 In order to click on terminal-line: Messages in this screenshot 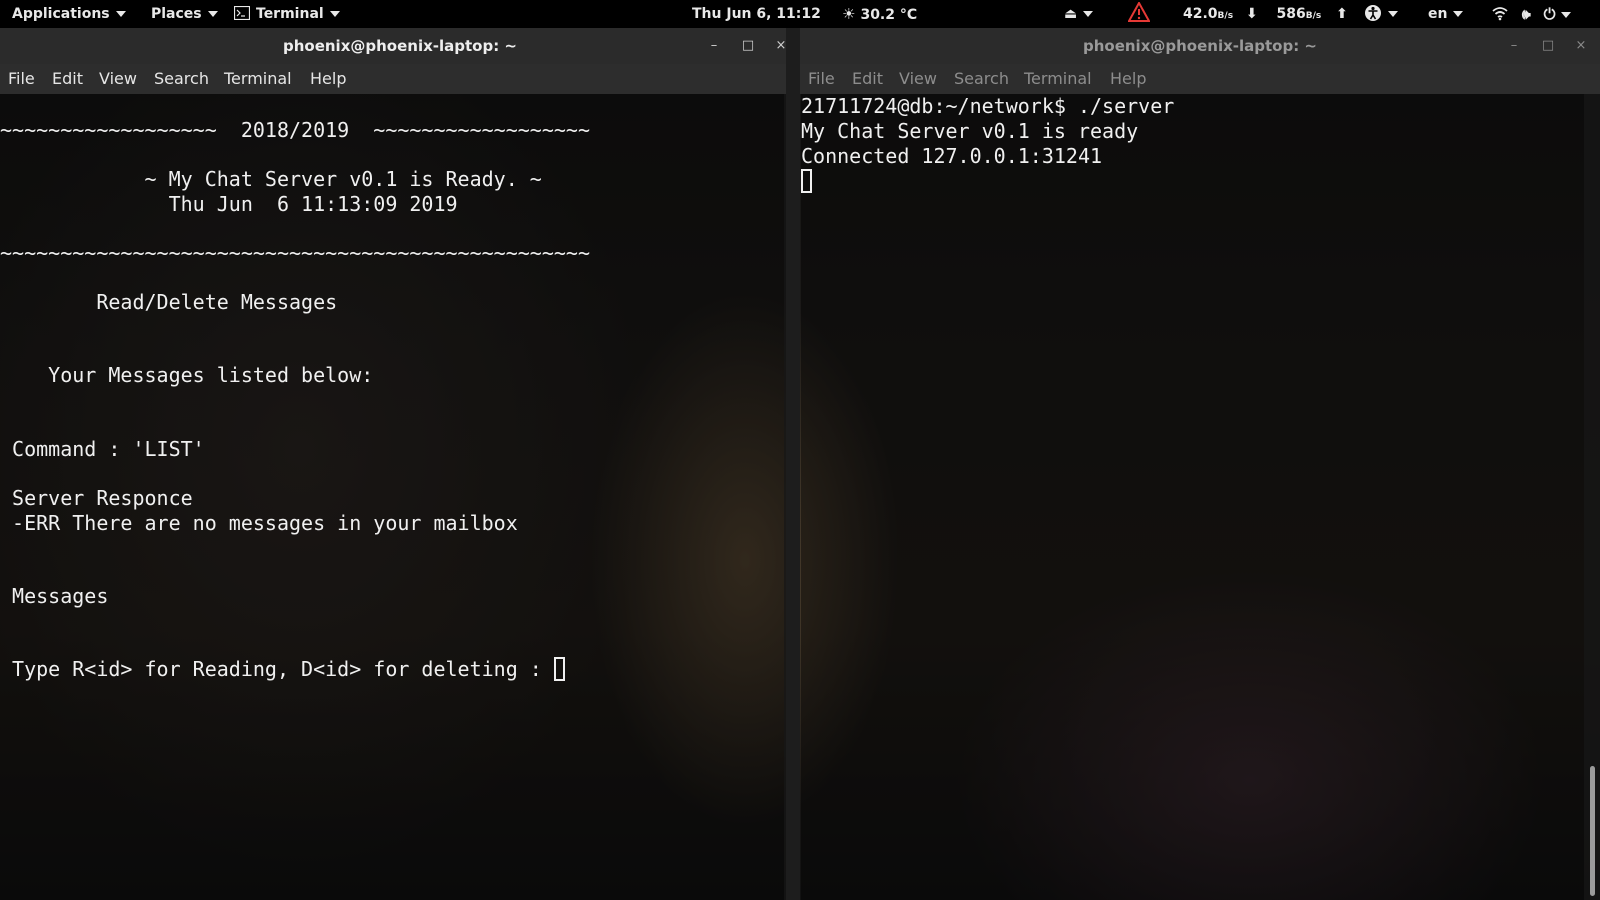, I will do `click(54, 596)`.